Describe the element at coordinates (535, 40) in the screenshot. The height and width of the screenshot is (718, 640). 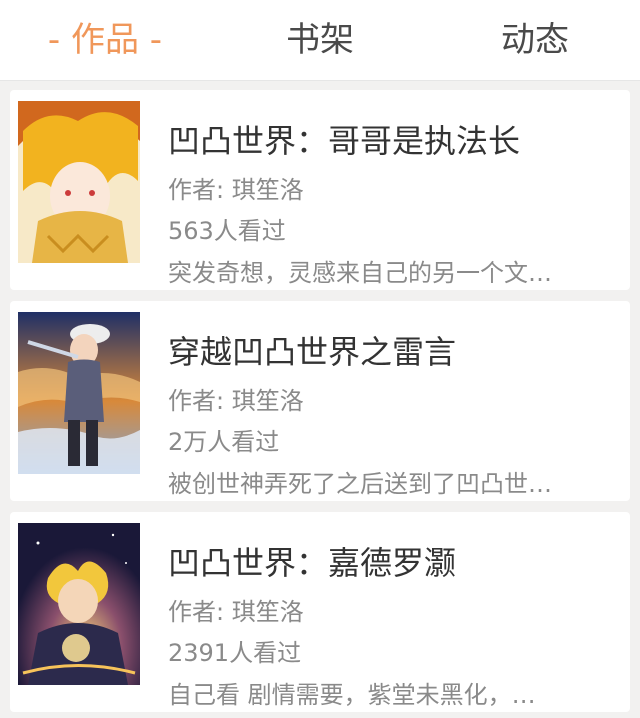
I see `tab-activity: 动态` at that location.